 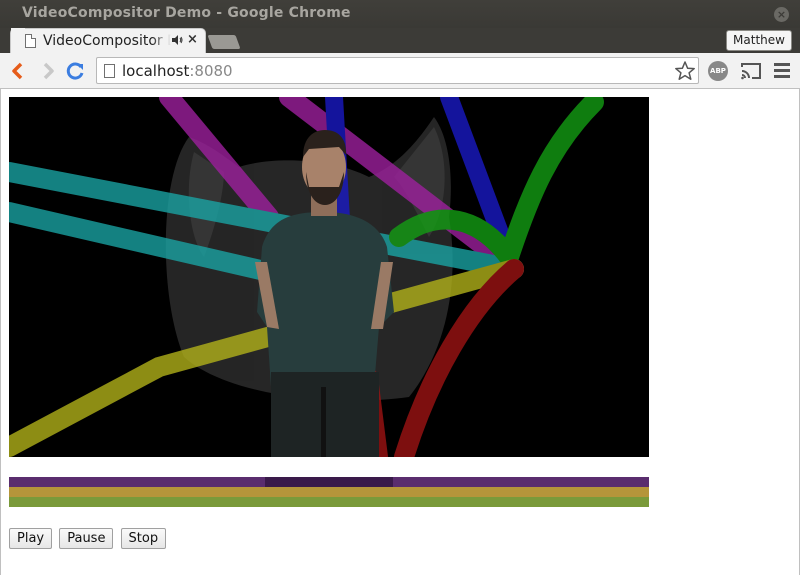 I want to click on window-titlebar: VideoCompositor Demo - Google Chrome ×, so click(x=400, y=14).